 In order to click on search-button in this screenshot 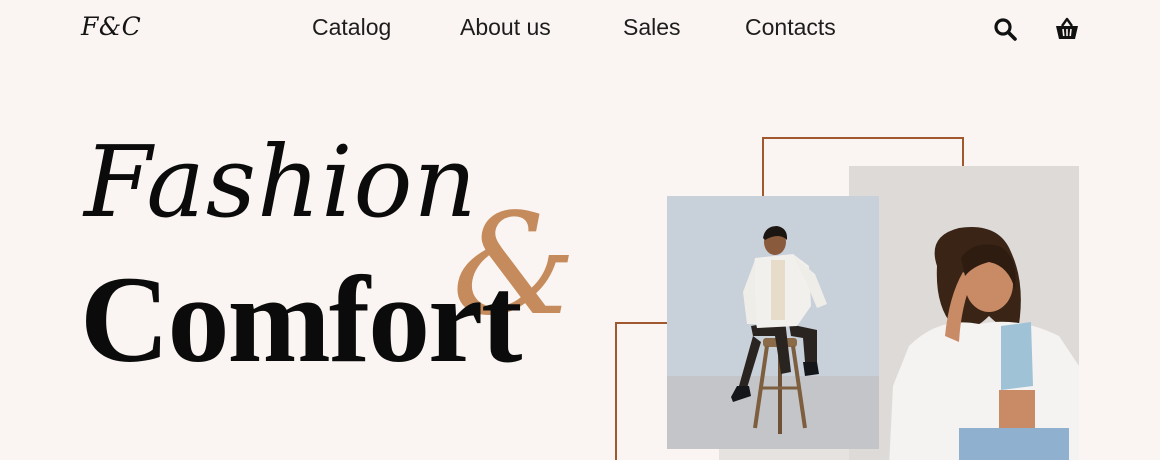, I will do `click(1005, 29)`.